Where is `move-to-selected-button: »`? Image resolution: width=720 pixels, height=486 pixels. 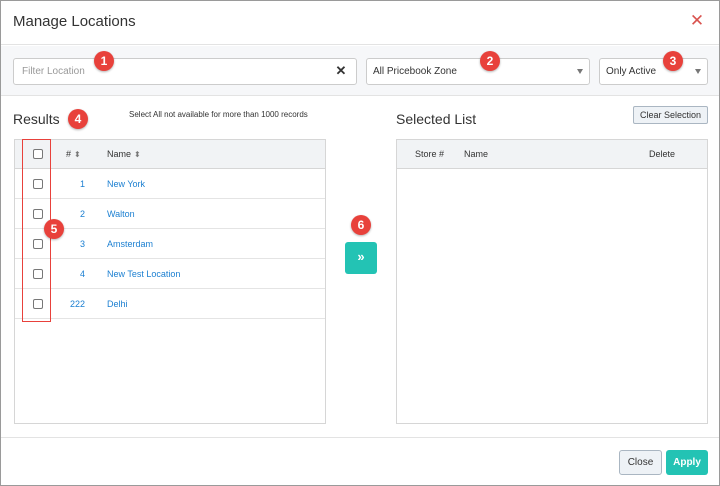 move-to-selected-button: » is located at coordinates (361, 258).